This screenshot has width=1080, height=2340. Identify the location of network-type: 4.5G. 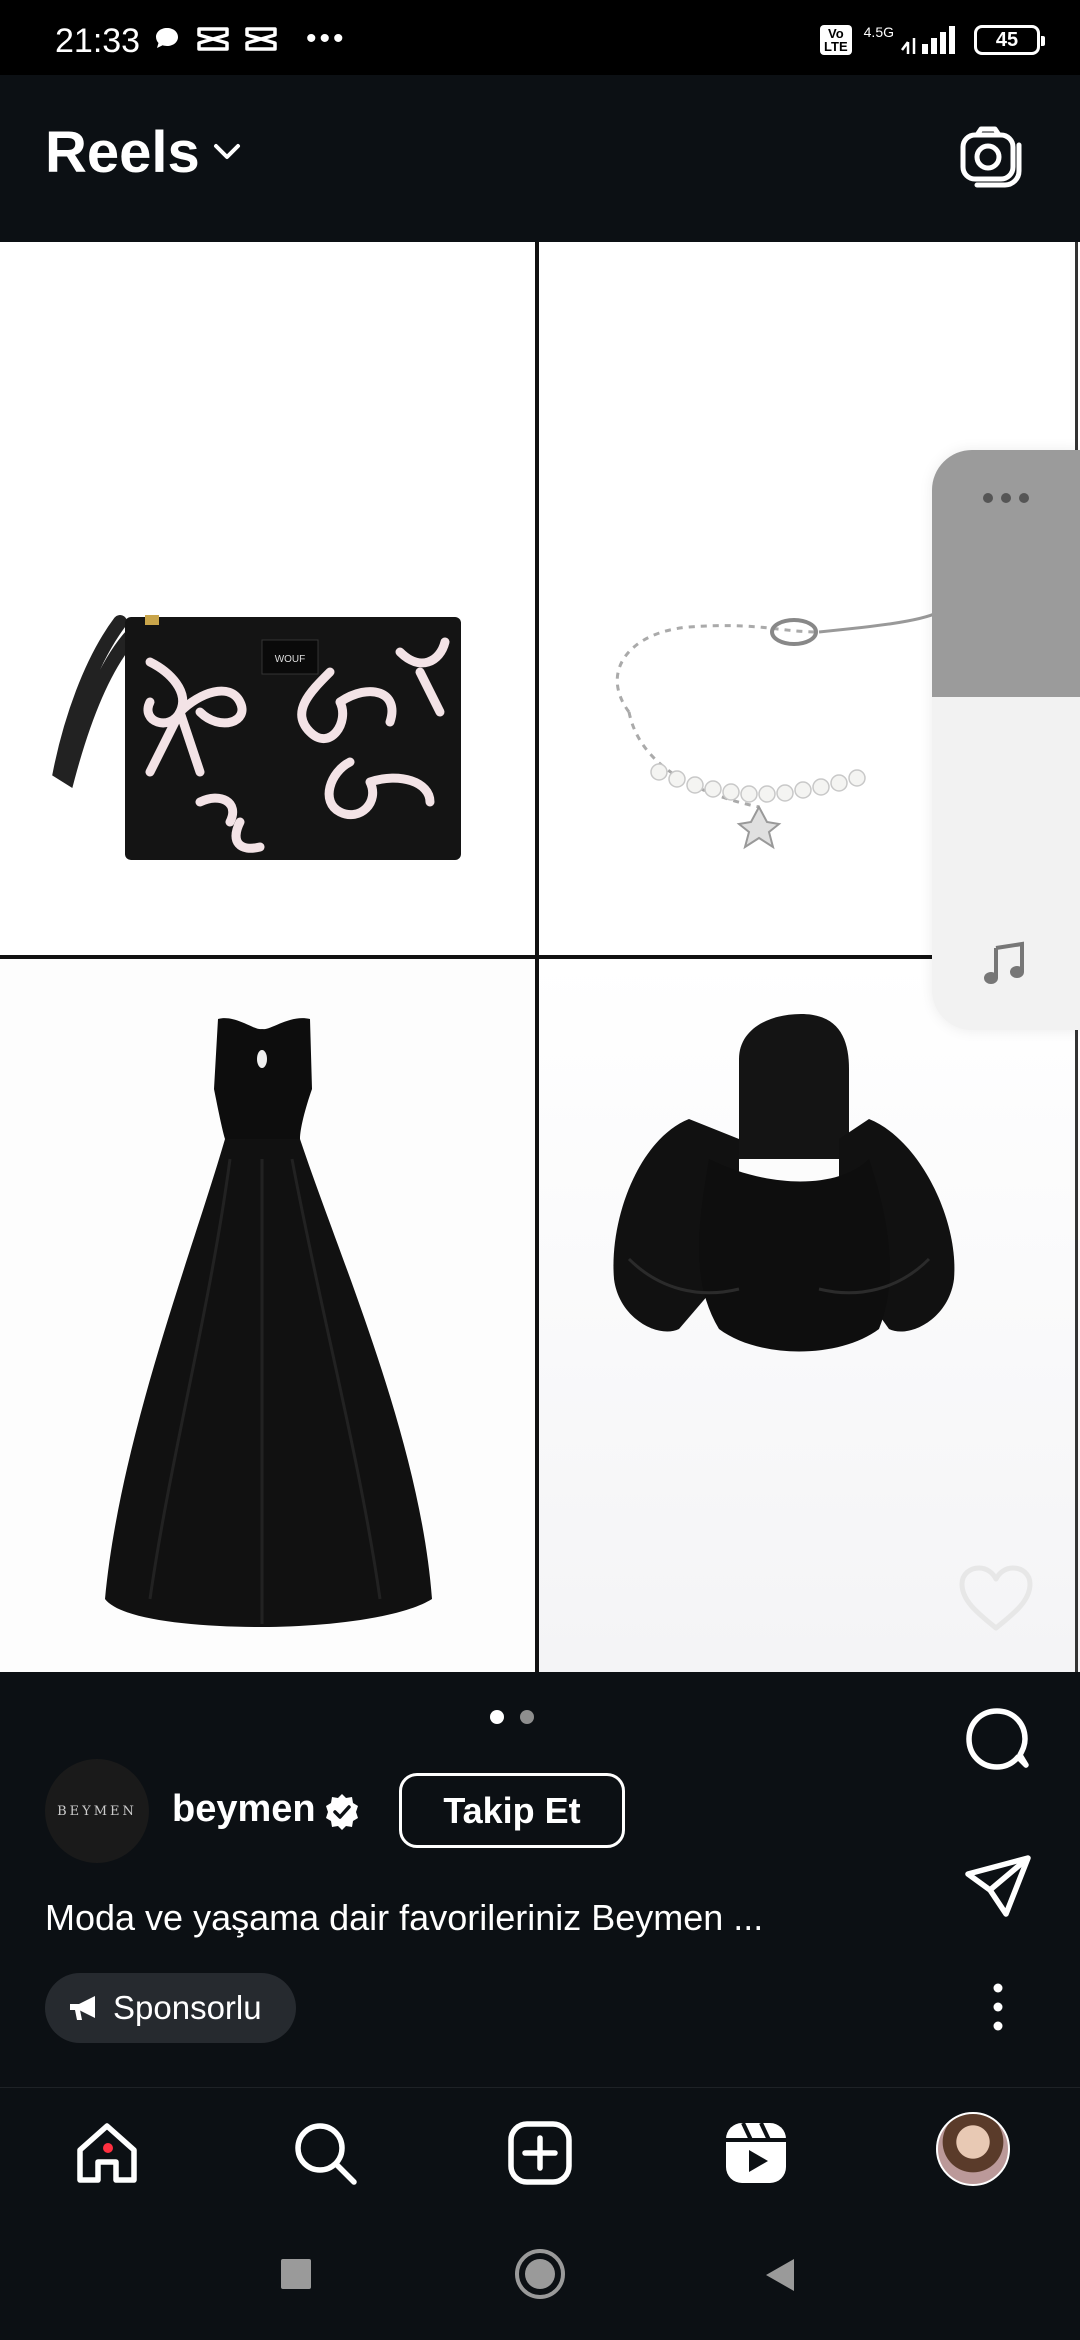
(878, 32).